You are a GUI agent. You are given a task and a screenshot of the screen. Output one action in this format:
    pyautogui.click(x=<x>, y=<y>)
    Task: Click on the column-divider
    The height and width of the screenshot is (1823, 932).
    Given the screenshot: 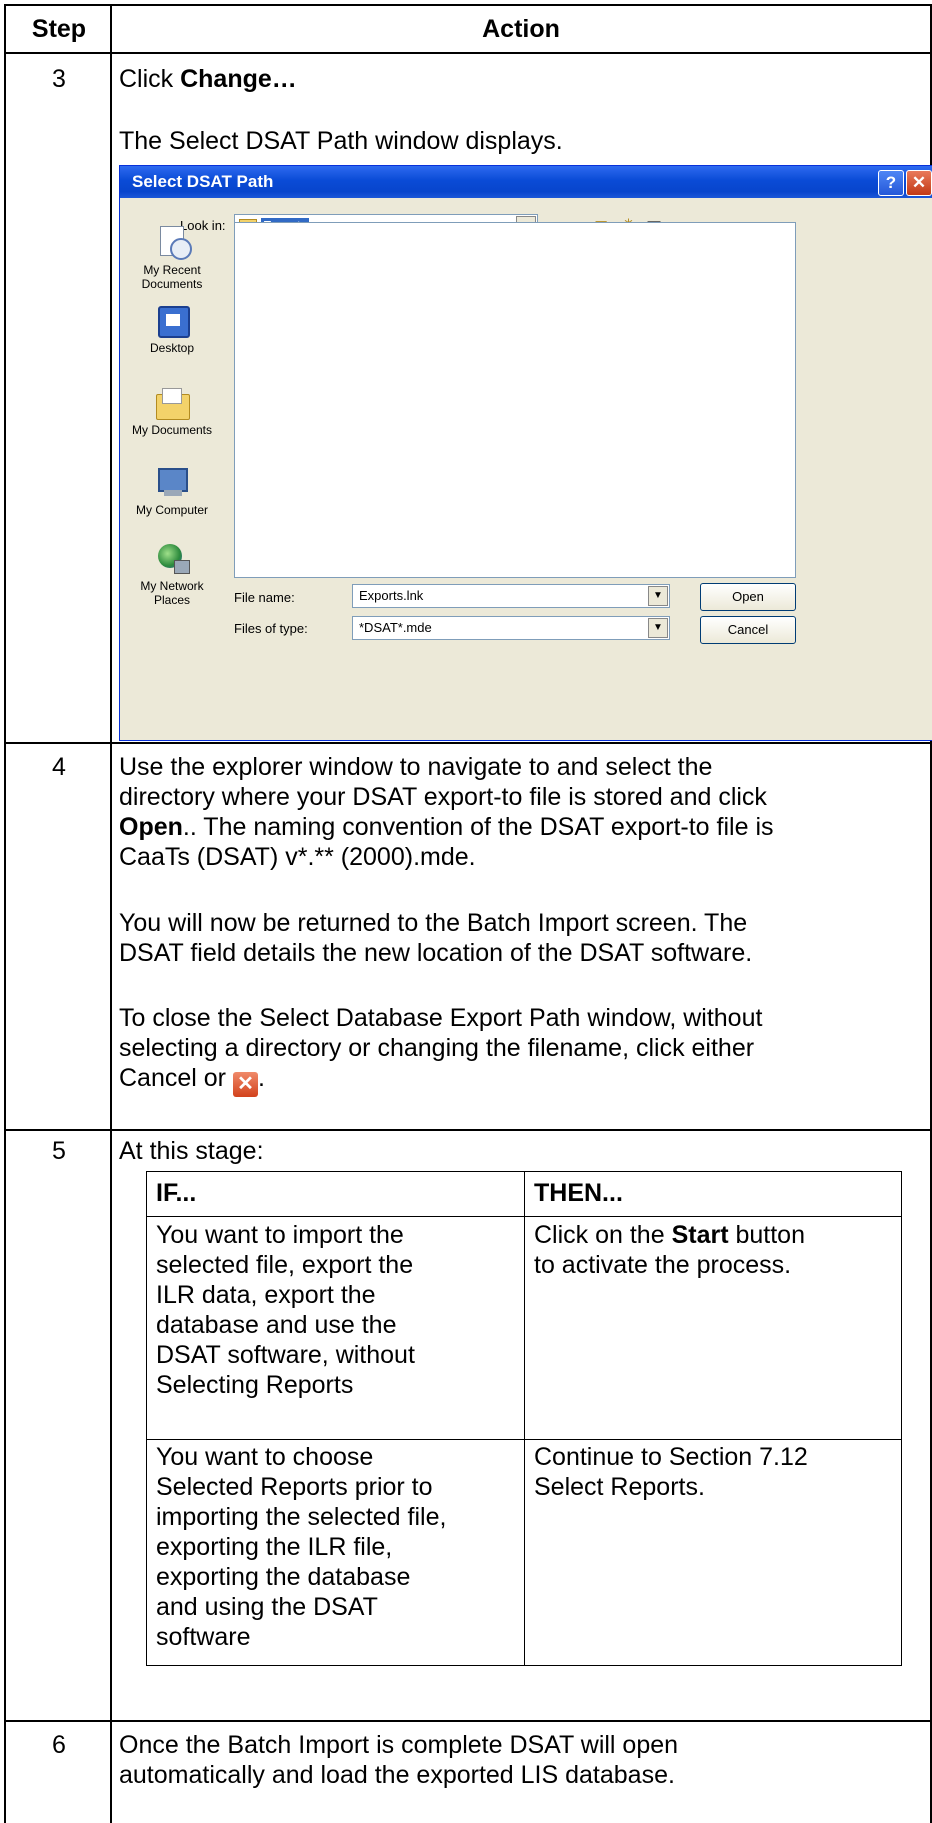 What is the action you would take?
    pyautogui.click(x=111, y=913)
    